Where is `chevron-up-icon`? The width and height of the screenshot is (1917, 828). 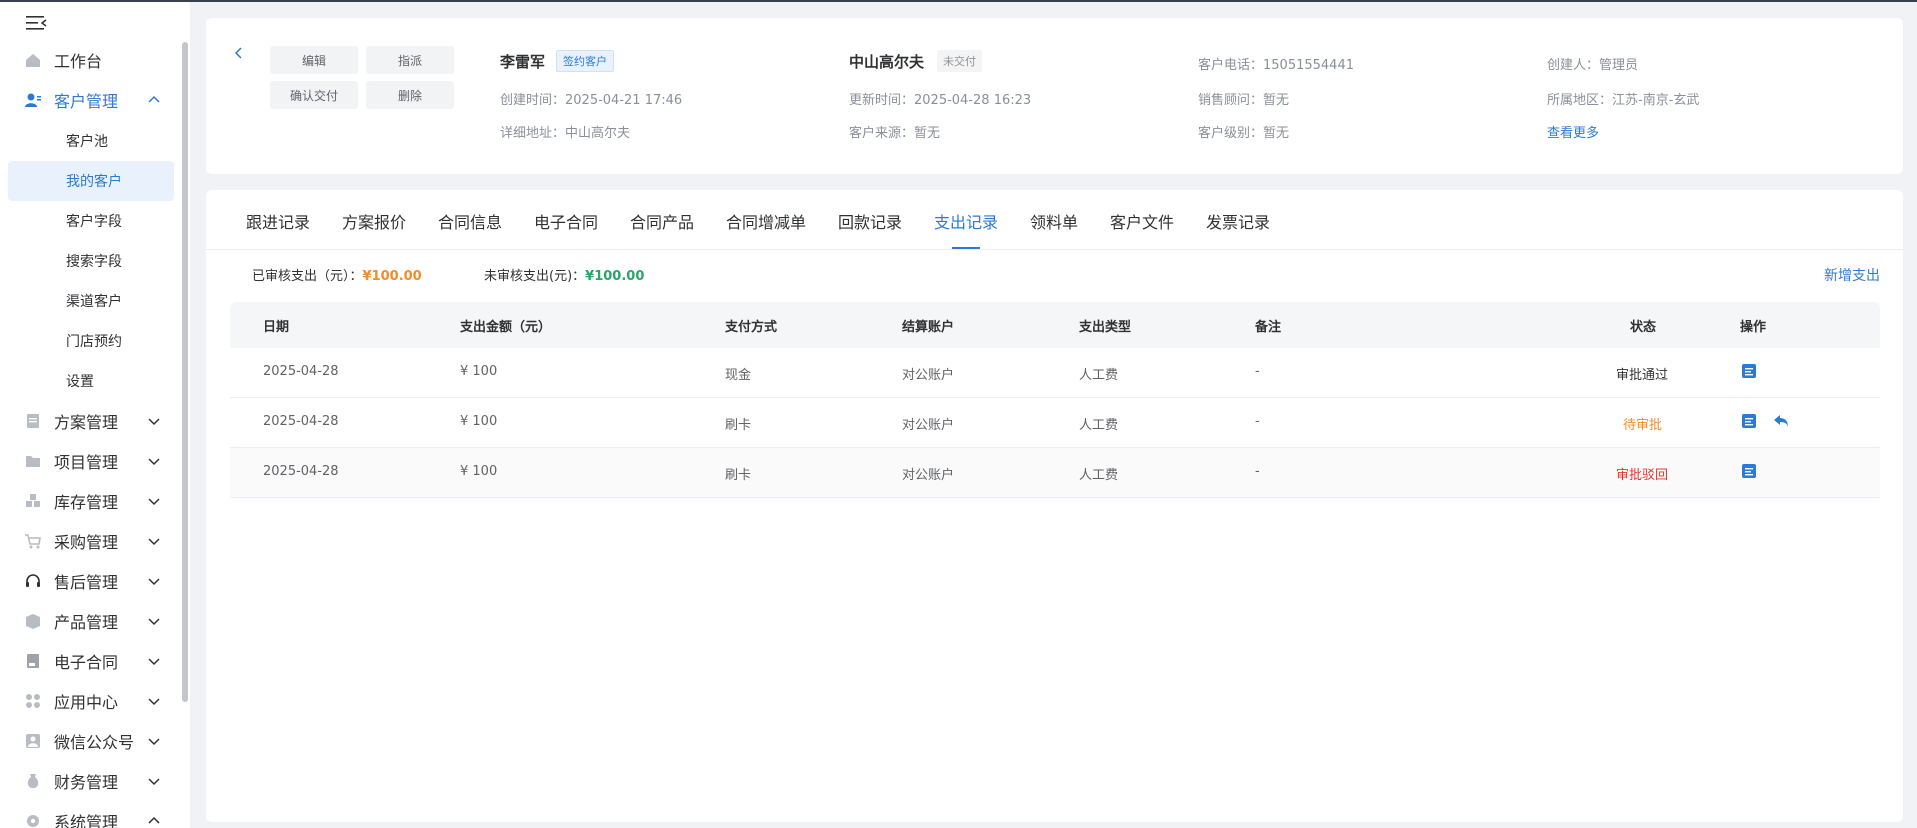 chevron-up-icon is located at coordinates (154, 820).